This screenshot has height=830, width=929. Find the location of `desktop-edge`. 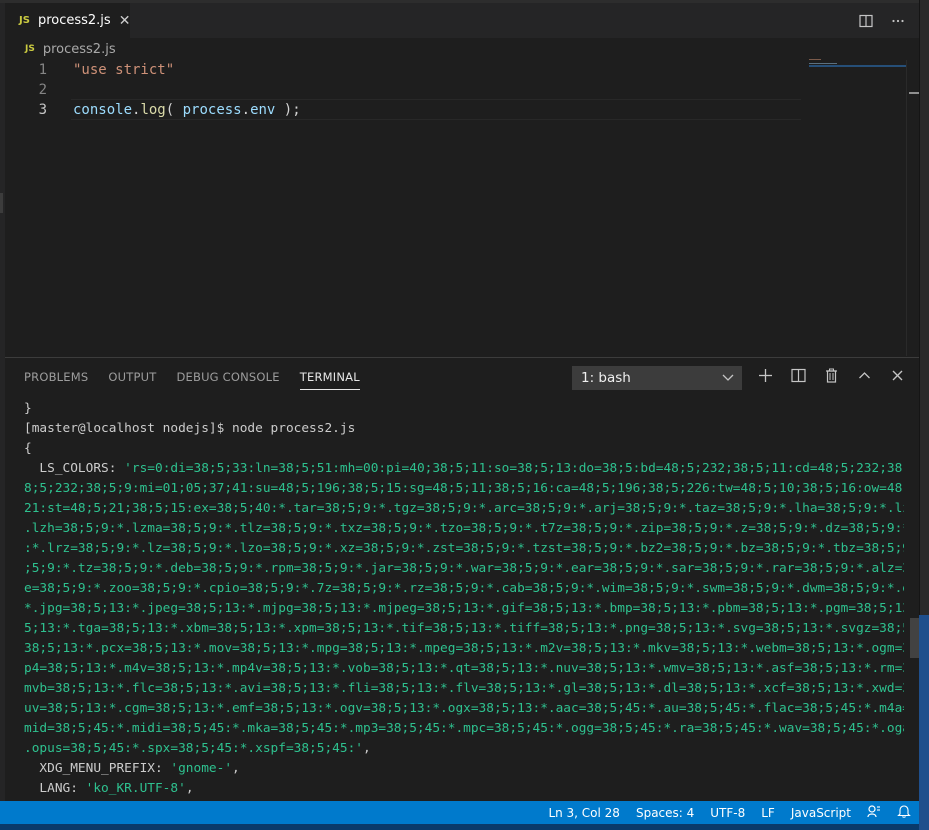

desktop-edge is located at coordinates (464, 827).